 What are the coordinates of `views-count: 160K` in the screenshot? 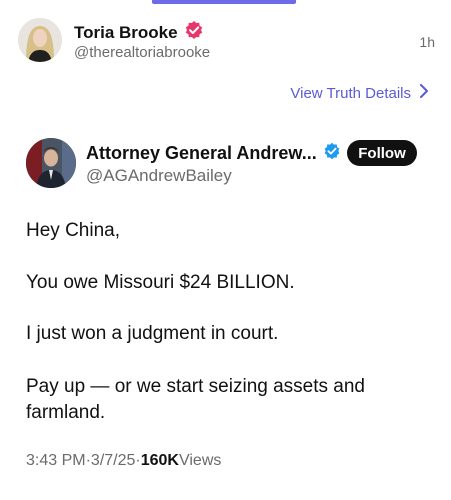 It's located at (159, 460).